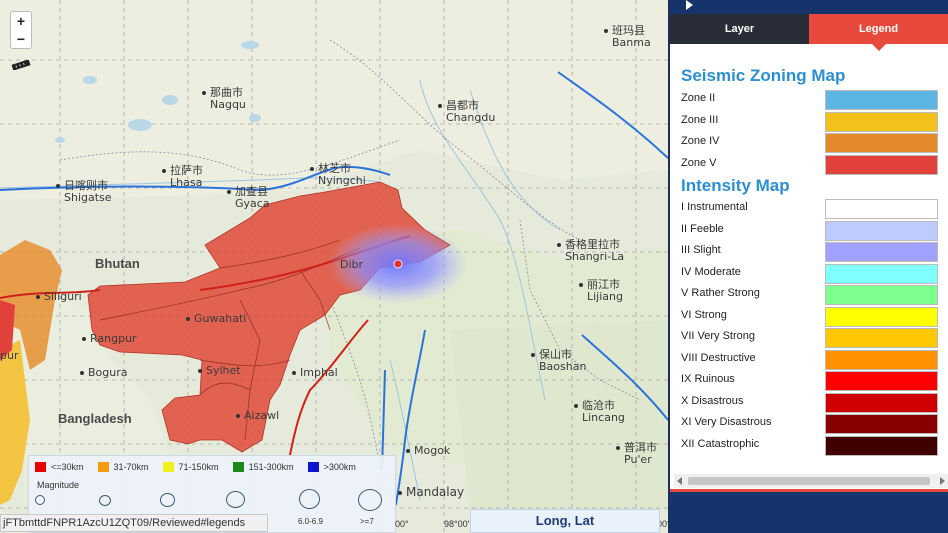  Describe the element at coordinates (109, 339) in the screenshot. I see `place-rangpur: Rangpur` at that location.